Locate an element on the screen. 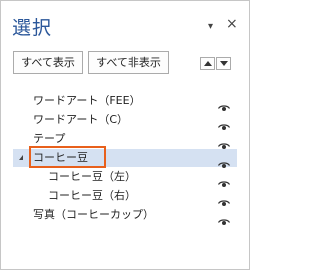 The image size is (320, 270). pane-options-dropdown-icon: ▾ is located at coordinates (210, 26).